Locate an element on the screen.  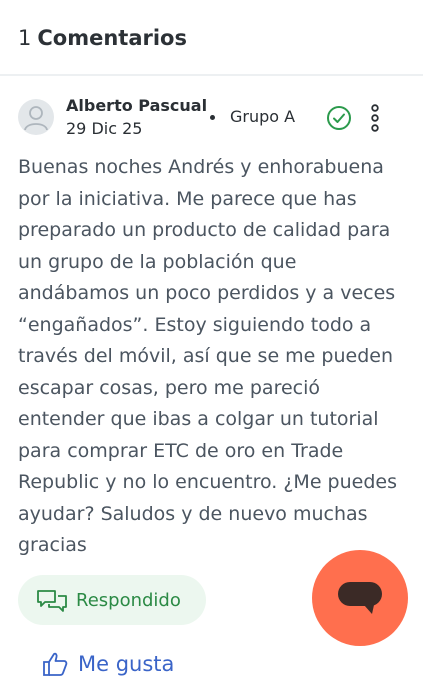
avatar is located at coordinates (36, 117).